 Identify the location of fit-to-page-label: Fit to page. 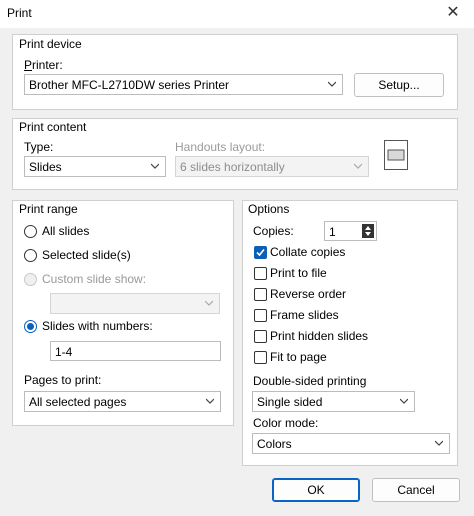
(298, 357).